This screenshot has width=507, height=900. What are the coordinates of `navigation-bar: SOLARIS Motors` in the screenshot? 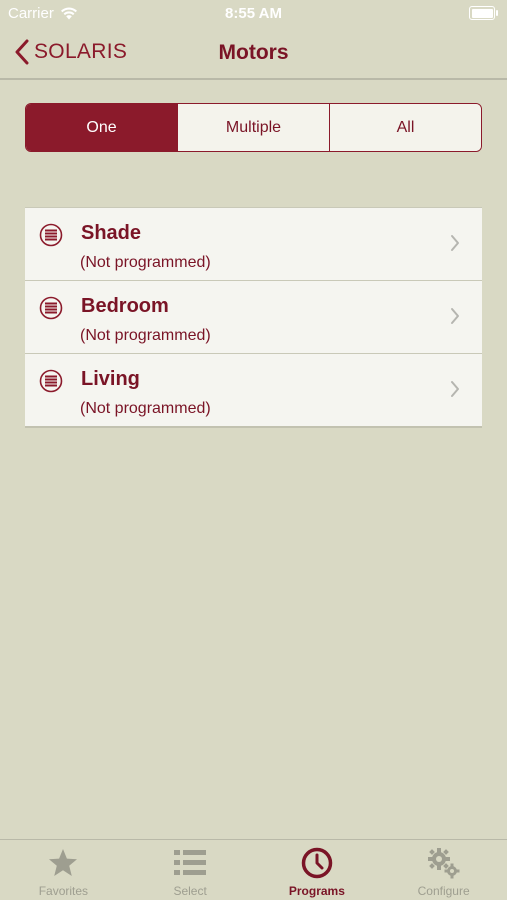 It's located at (253, 54).